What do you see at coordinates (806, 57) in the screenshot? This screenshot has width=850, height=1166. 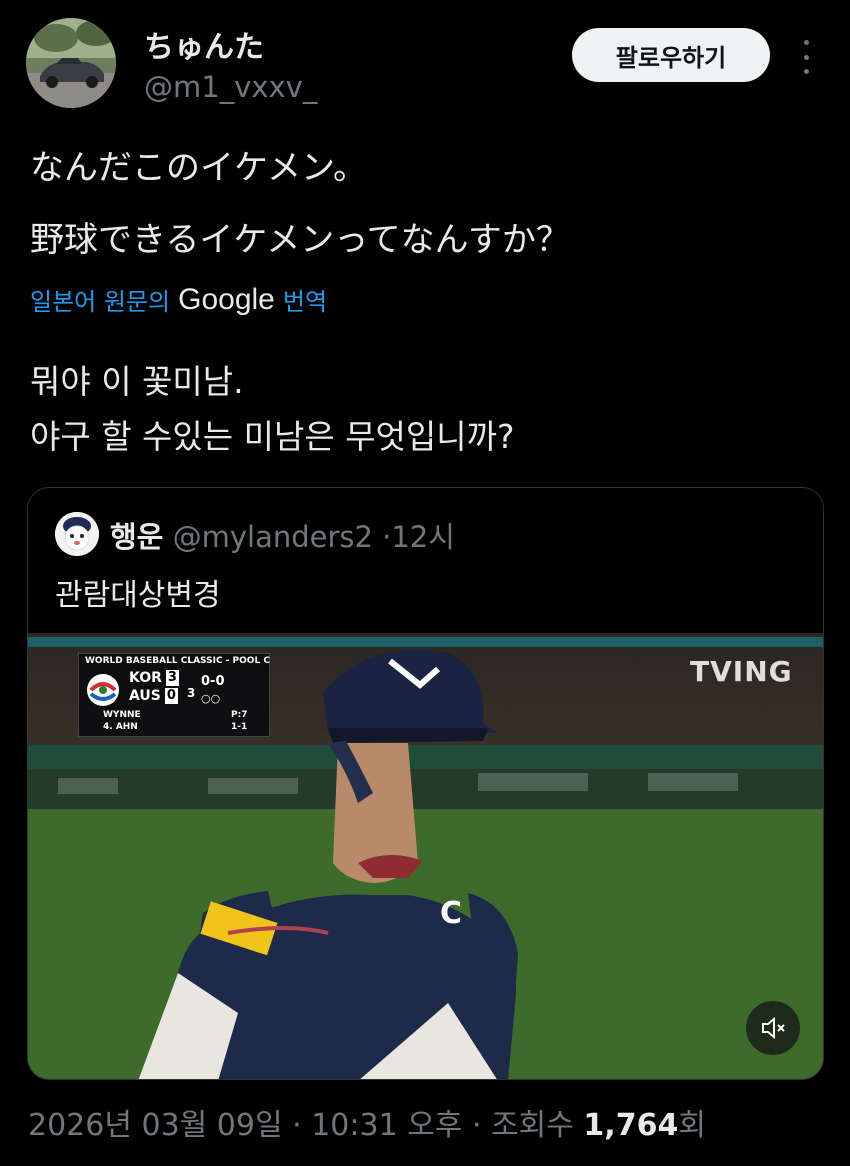 I see `more-options-icon` at bounding box center [806, 57].